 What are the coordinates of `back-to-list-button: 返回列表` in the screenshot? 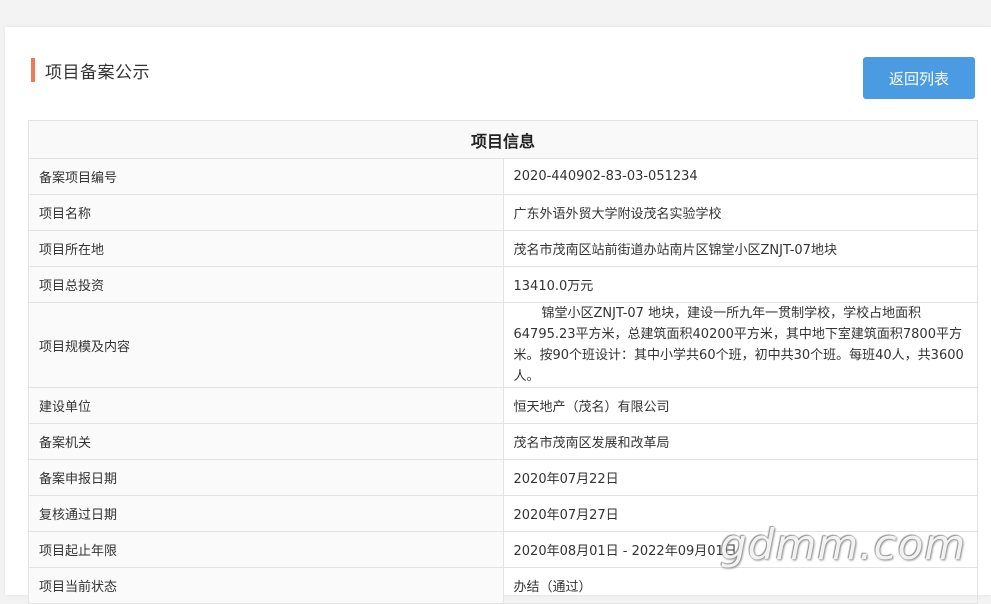 It's located at (919, 78).